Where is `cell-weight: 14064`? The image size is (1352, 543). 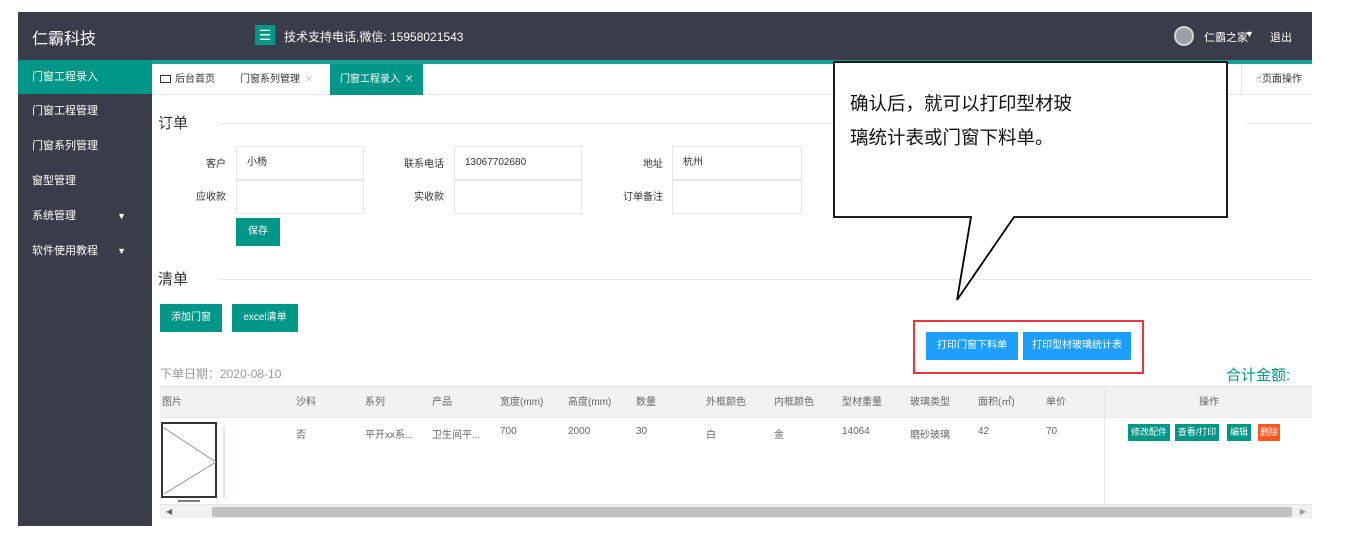
cell-weight: 14064 is located at coordinates (856, 431).